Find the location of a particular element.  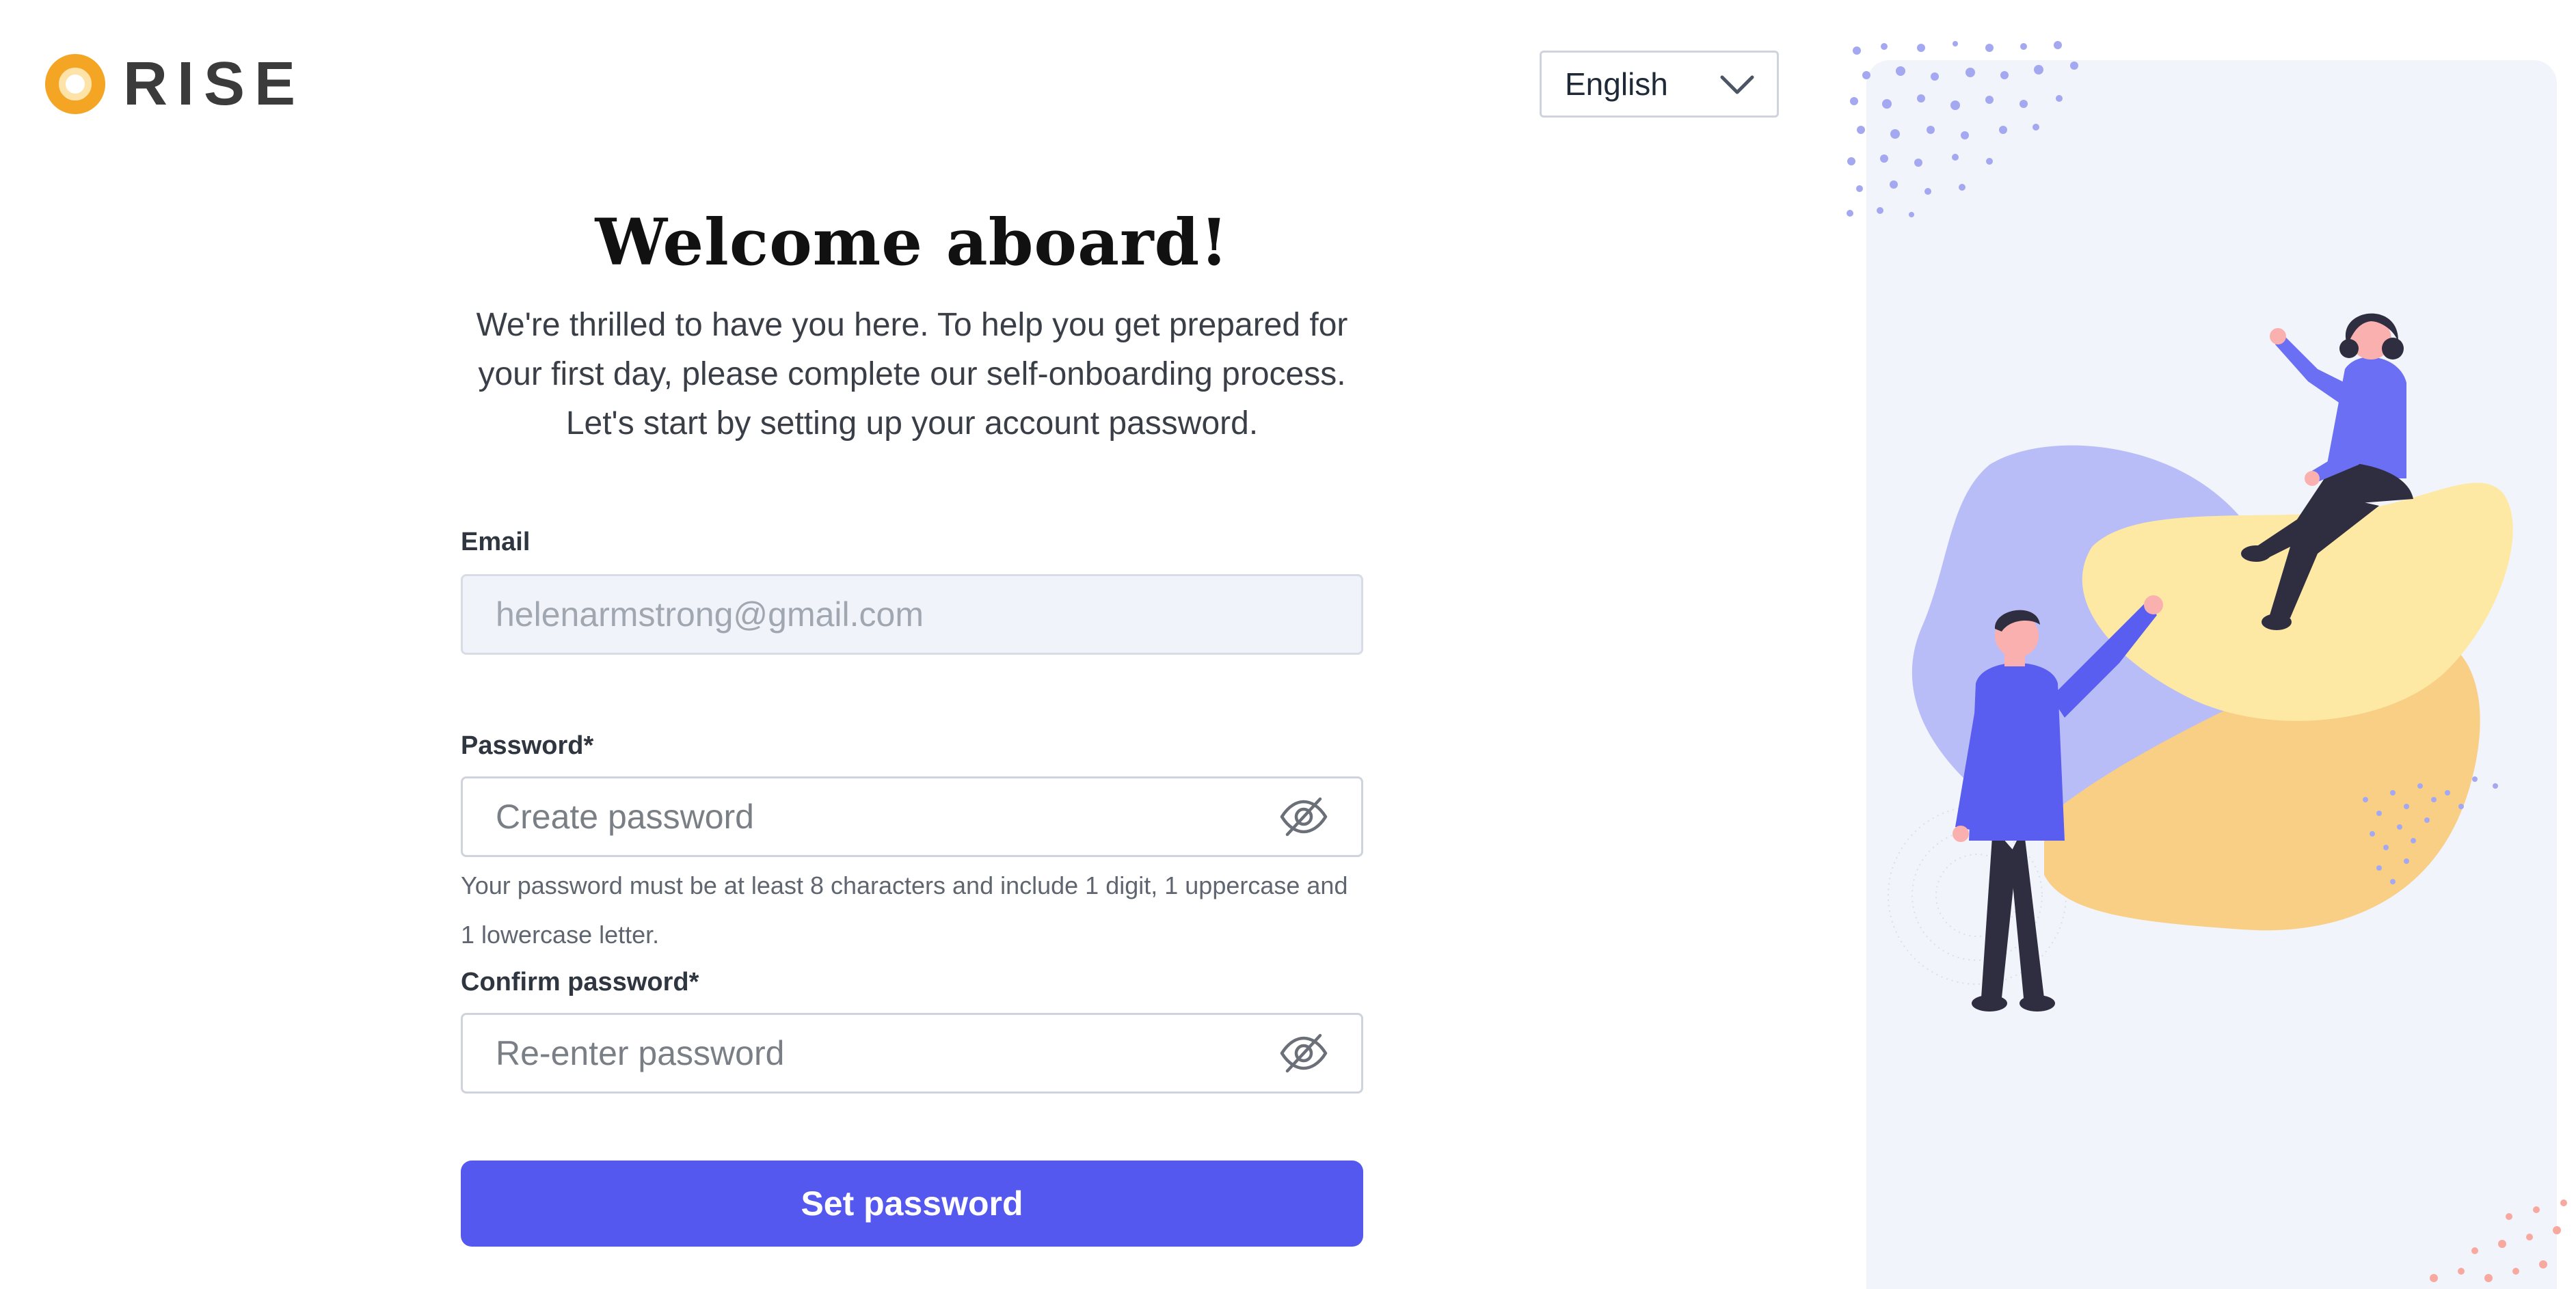

logo-ring-icon is located at coordinates (75, 84).